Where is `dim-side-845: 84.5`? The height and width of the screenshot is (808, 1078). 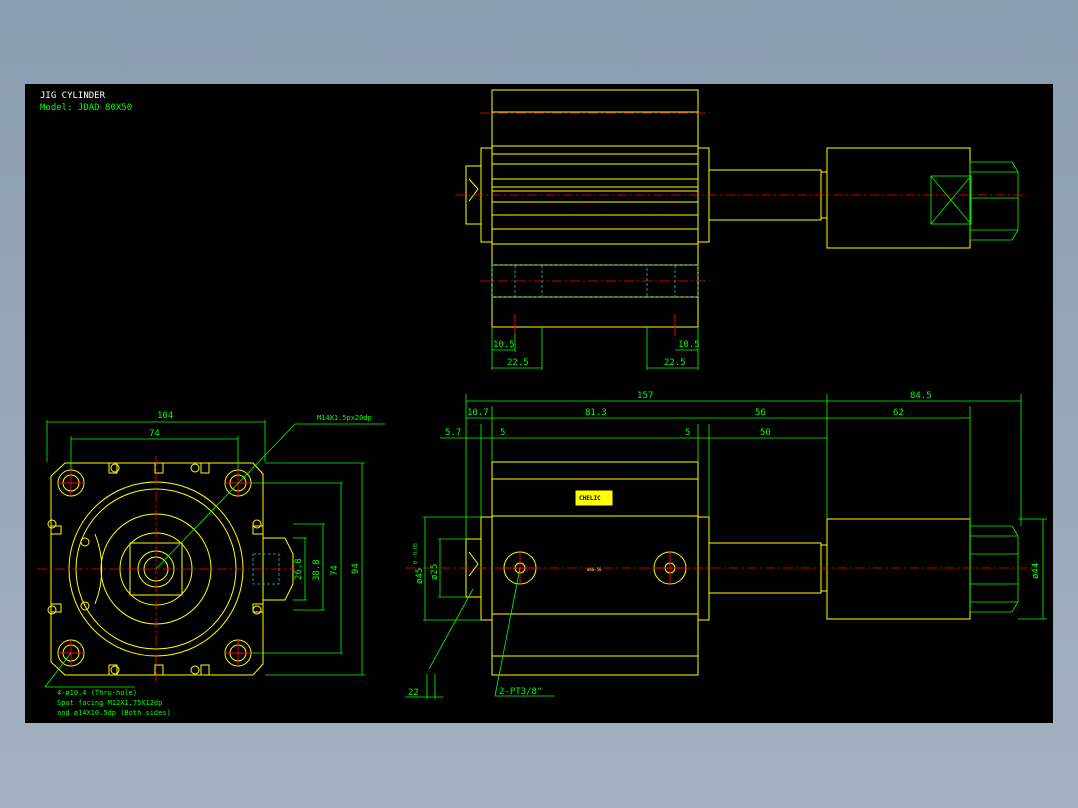 dim-side-845: 84.5 is located at coordinates (921, 396).